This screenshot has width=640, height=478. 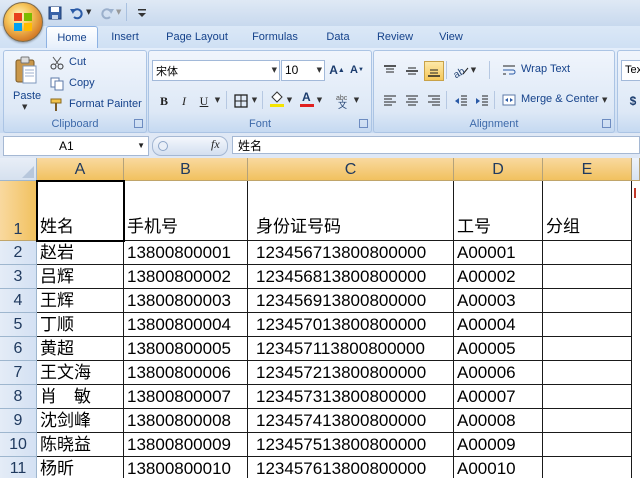 What do you see at coordinates (275, 37) in the screenshot?
I see `tab-formulas: Formulas` at bounding box center [275, 37].